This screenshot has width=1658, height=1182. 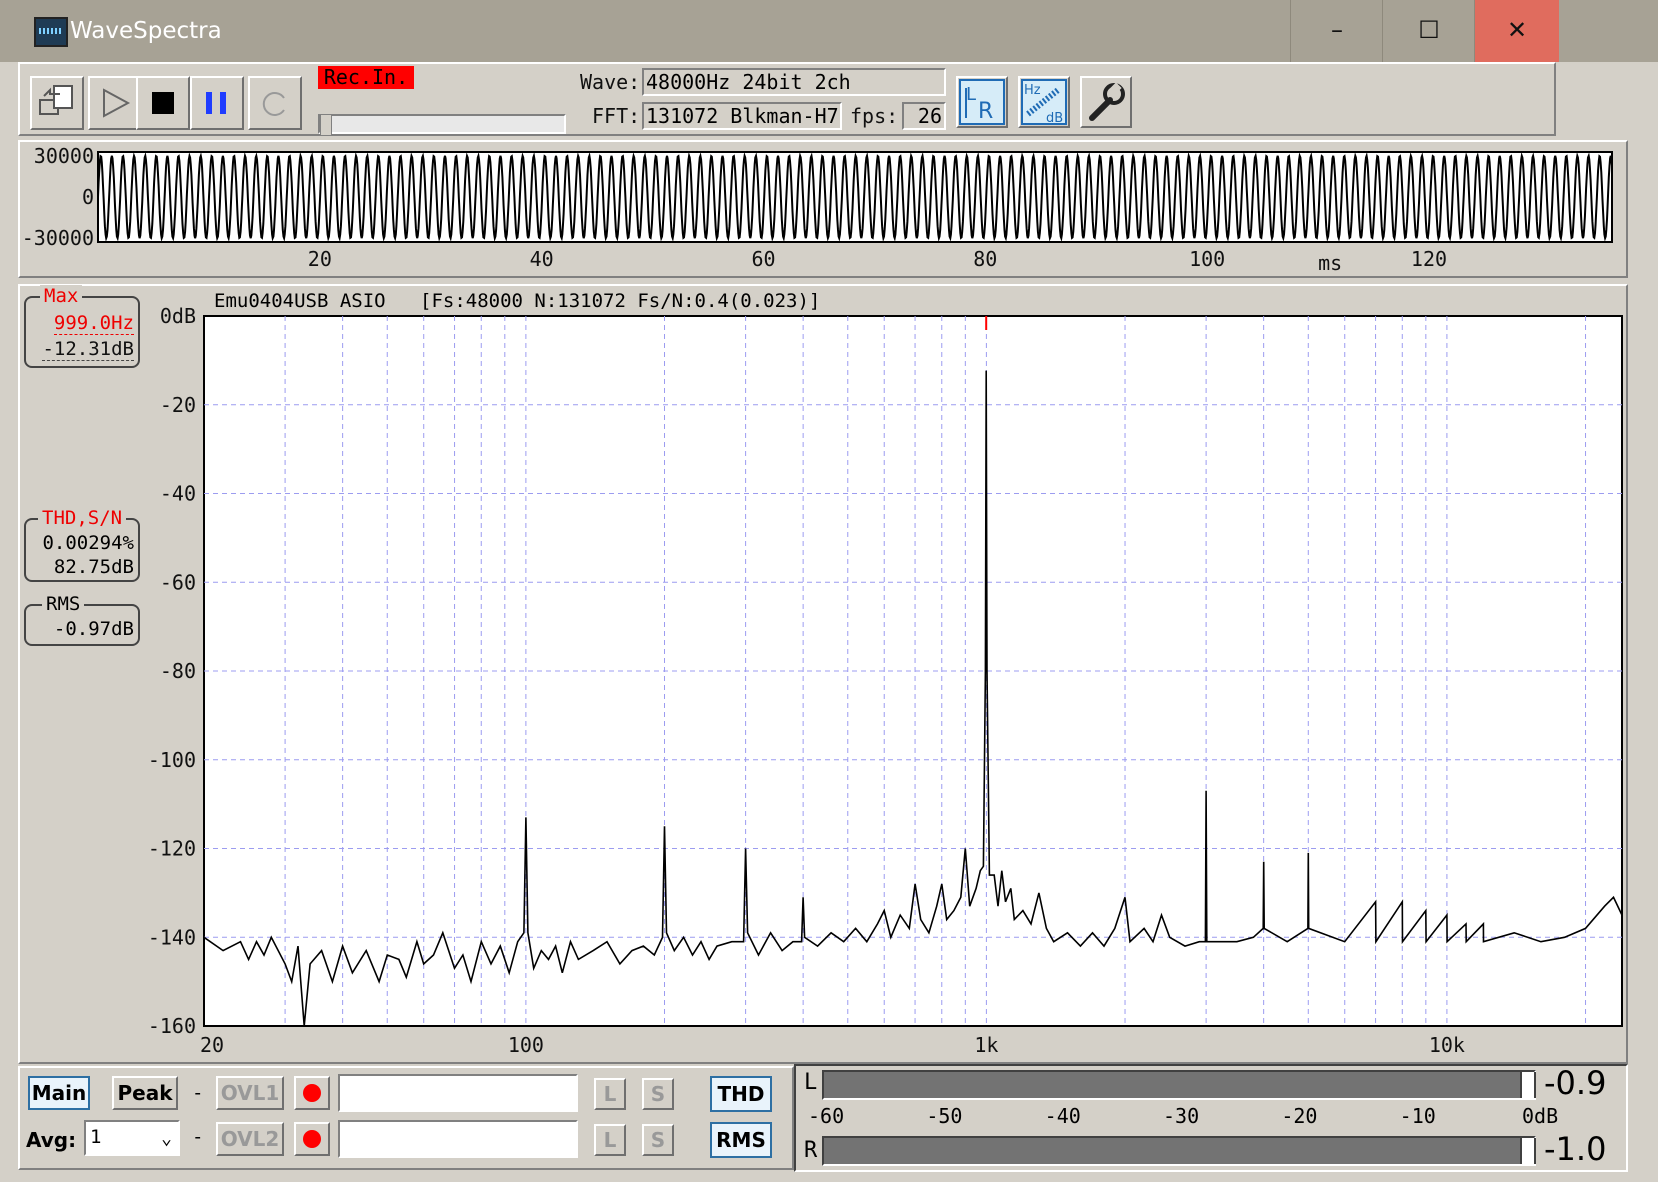 I want to click on spectrum-x-tick: 20, so click(x=212, y=1045).